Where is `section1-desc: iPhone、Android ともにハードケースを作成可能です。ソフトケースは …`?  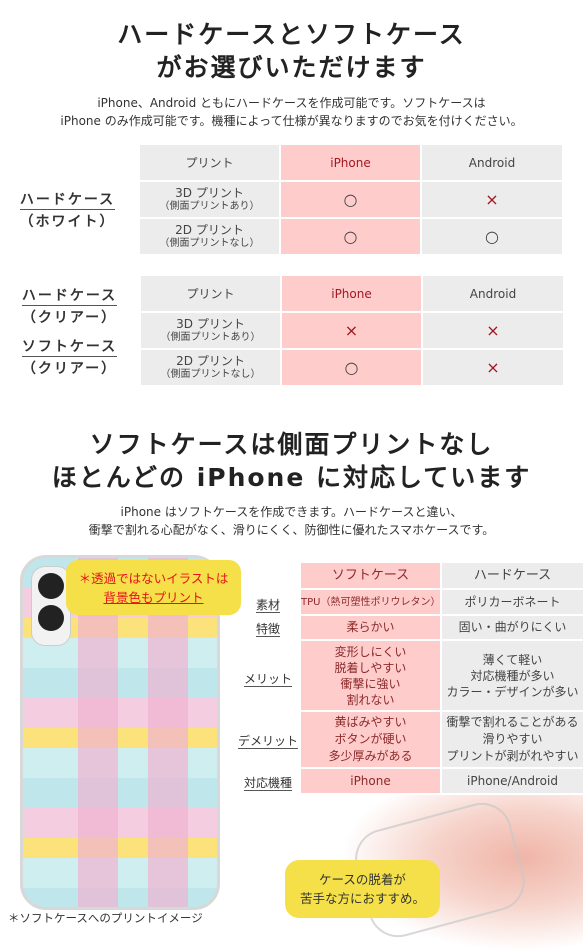 section1-desc: iPhone、Android ともにハードケースを作成可能です。ソフトケースは … is located at coordinates (291, 112).